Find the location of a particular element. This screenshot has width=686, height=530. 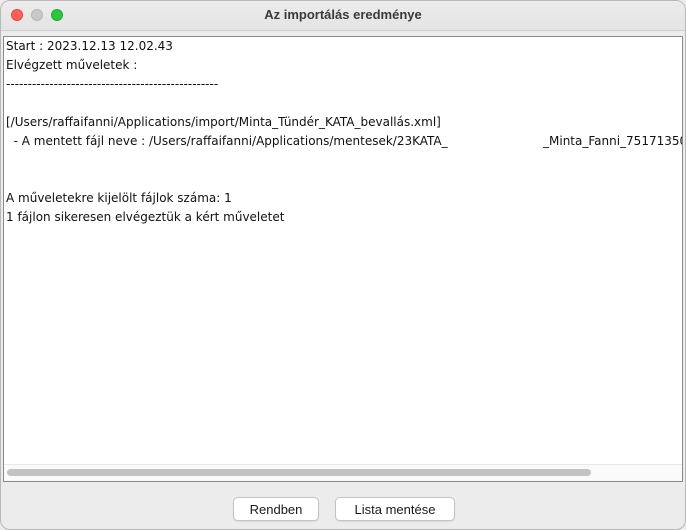

horizontal-scrollbar is located at coordinates (343, 472).